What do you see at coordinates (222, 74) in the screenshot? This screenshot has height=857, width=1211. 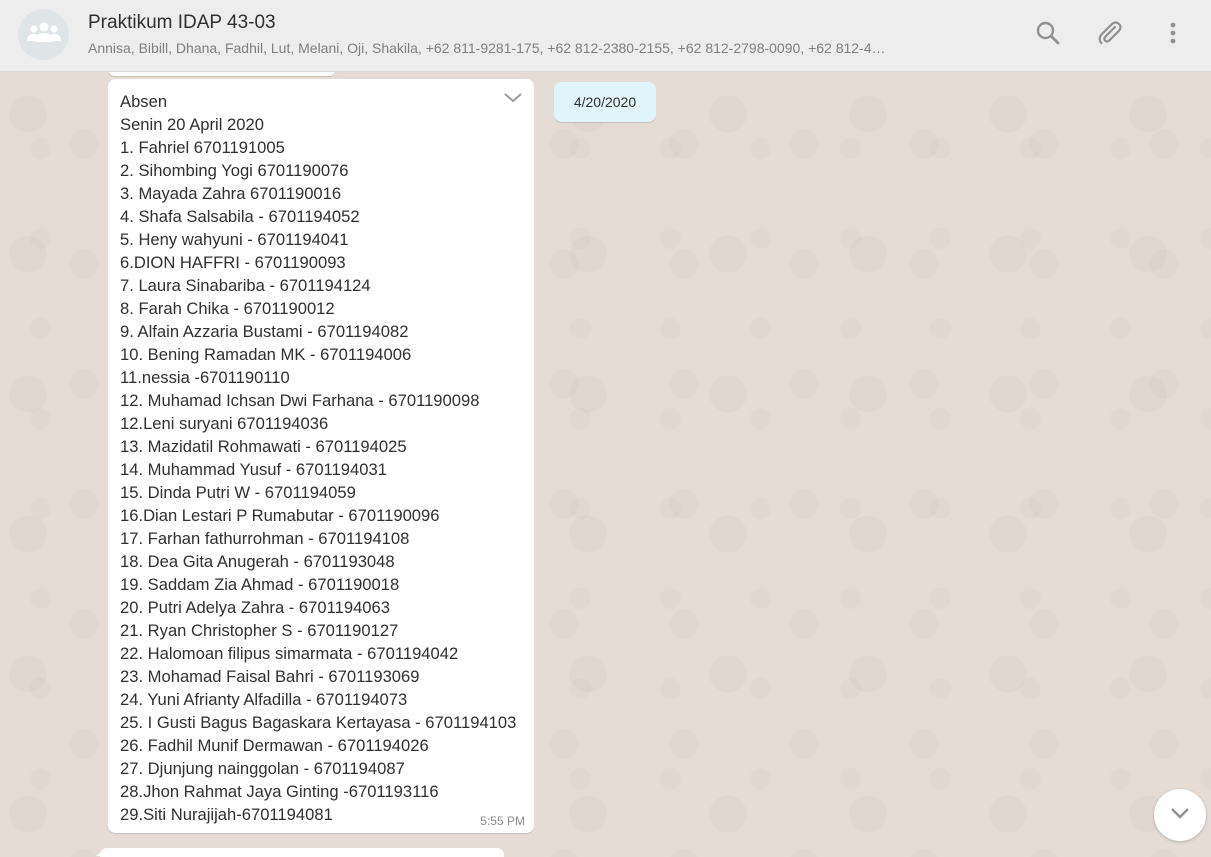 I see `previous-message-bubble` at bounding box center [222, 74].